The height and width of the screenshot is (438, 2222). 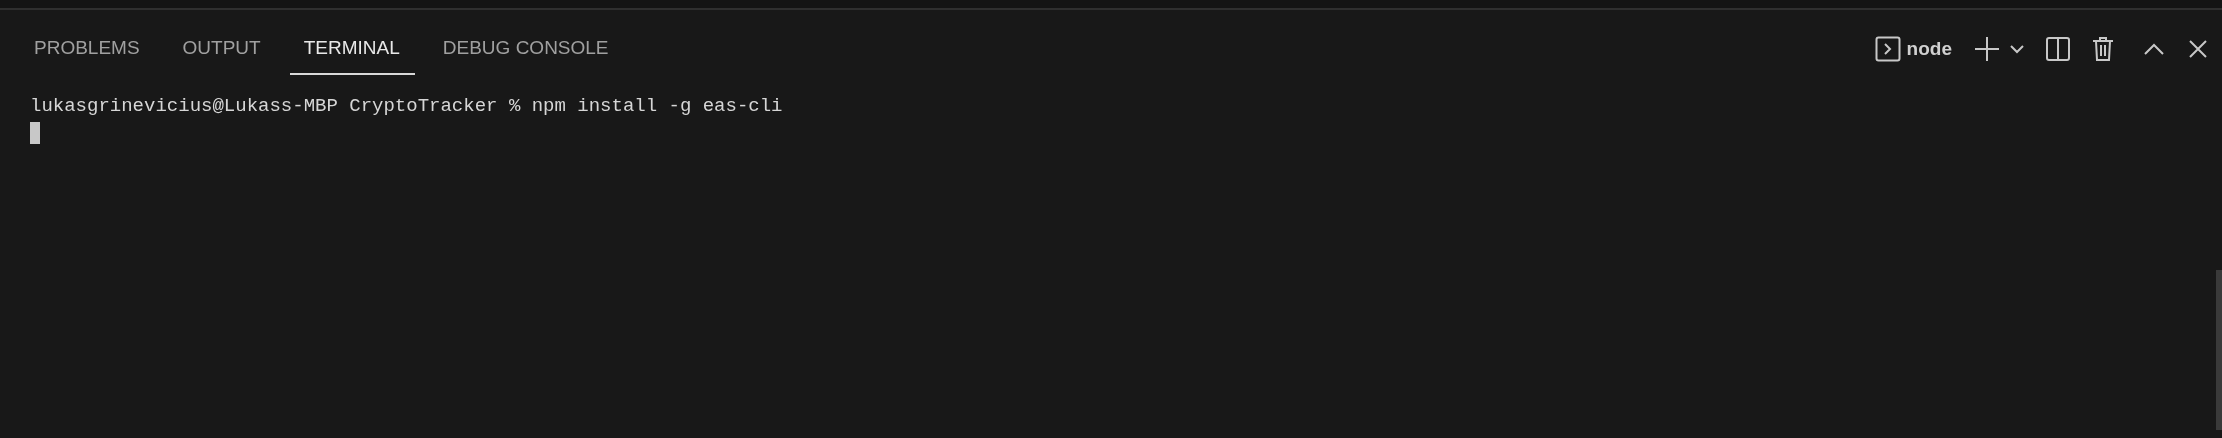 I want to click on panel-tab: OUTPUT, so click(x=222, y=49).